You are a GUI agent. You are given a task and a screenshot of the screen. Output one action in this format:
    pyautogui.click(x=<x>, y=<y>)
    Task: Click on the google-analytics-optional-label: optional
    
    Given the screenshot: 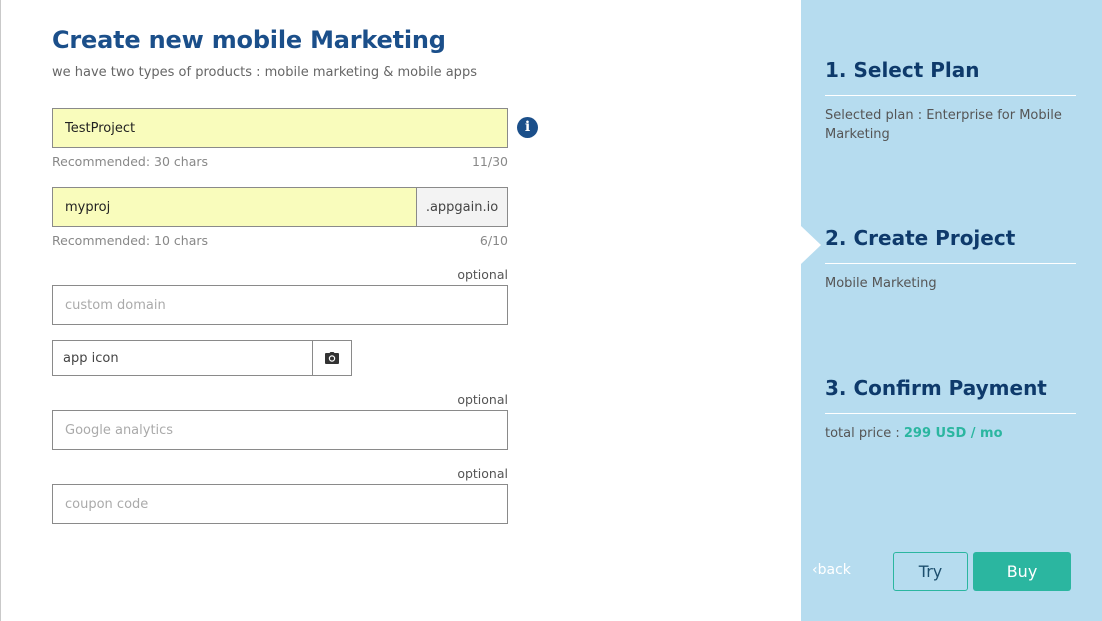 What is the action you would take?
    pyautogui.click(x=482, y=399)
    